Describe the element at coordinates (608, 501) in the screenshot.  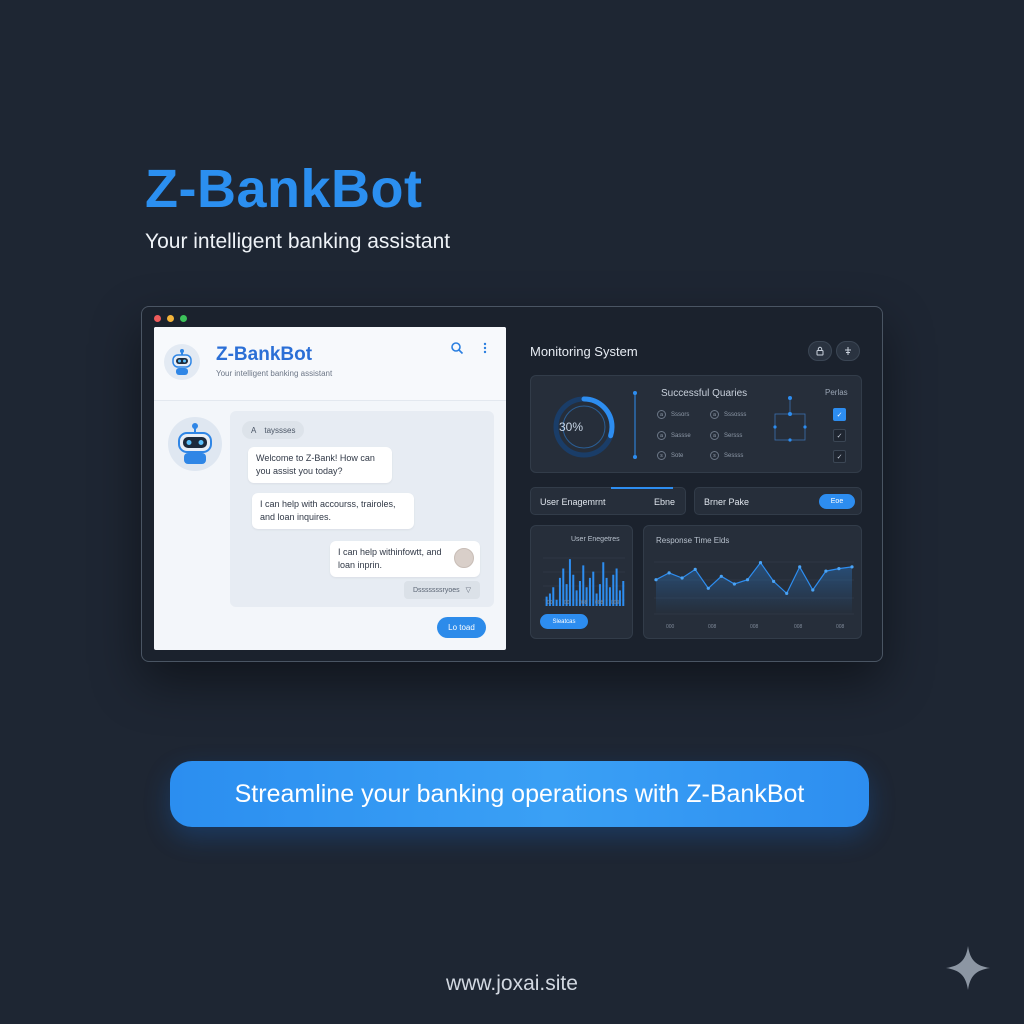
I see `user-engagement-strip: User Enagemrnt Ebne` at that location.